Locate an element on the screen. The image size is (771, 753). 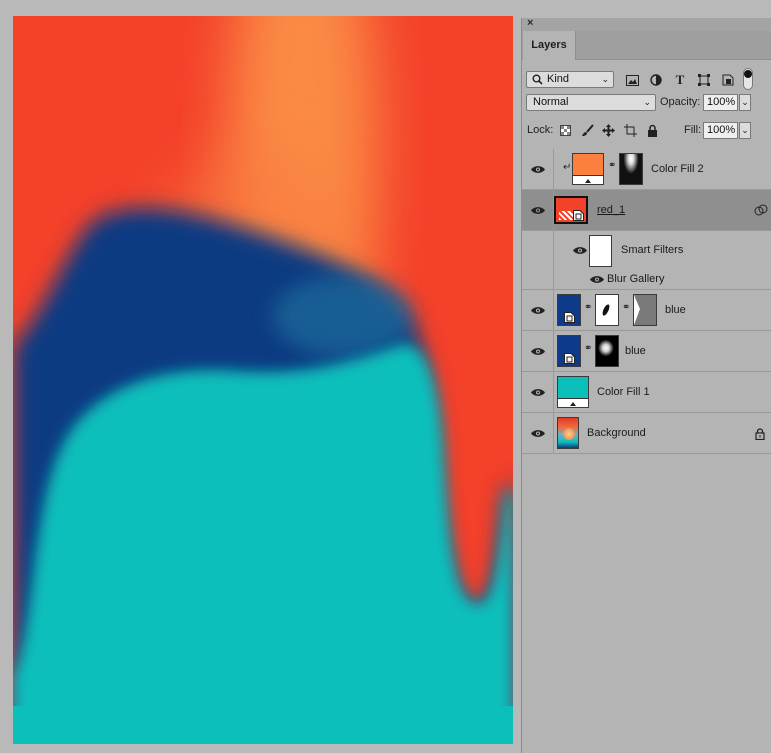
blend-mode-value: Normal is located at coordinates (551, 102).